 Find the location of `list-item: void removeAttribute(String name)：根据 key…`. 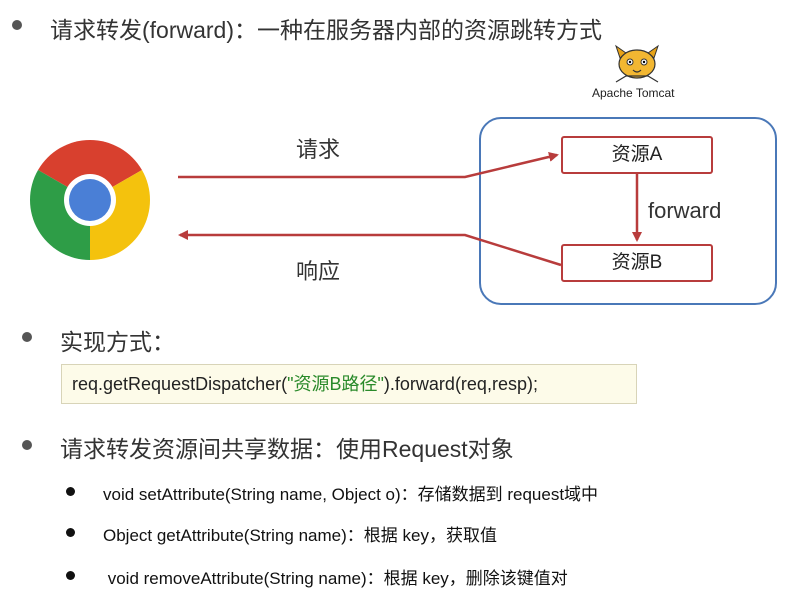

list-item: void removeAttribute(String name)：根据 key… is located at coordinates (335, 578).